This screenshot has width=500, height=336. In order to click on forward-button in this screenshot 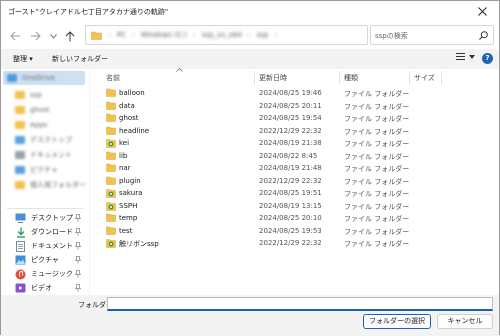, I will do `click(35, 36)`.